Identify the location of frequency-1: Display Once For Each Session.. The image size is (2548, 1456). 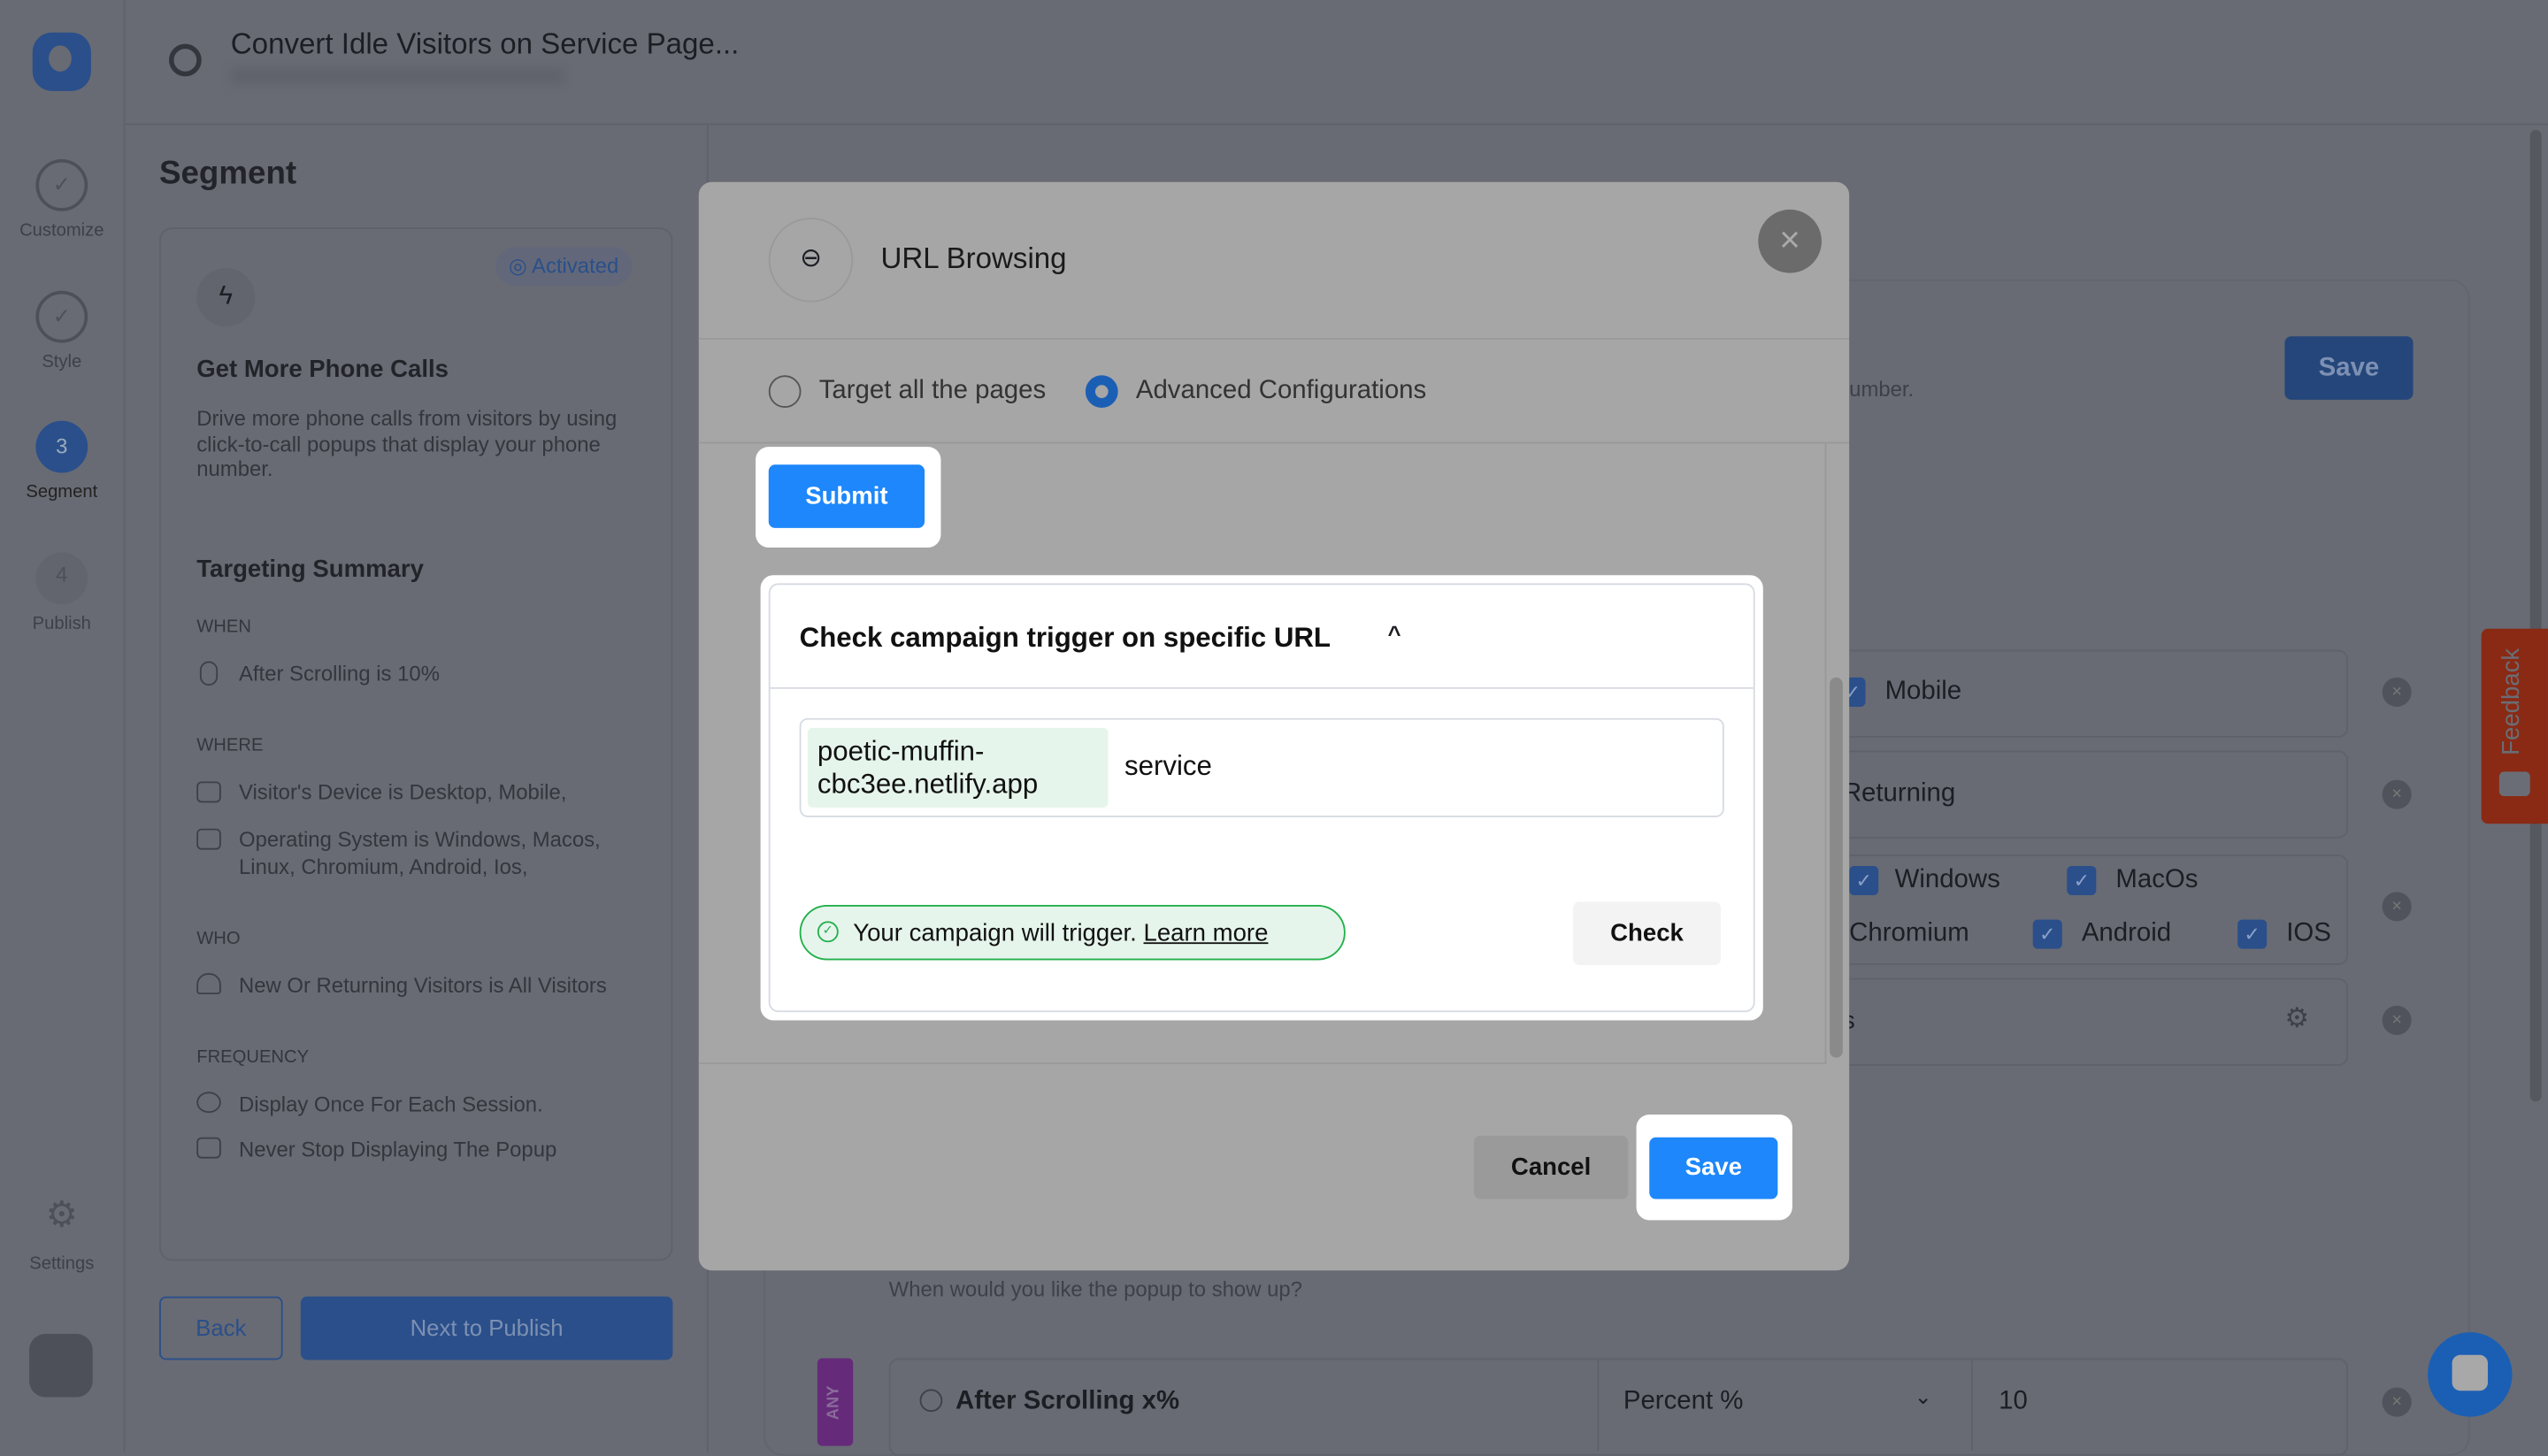
(390, 1104).